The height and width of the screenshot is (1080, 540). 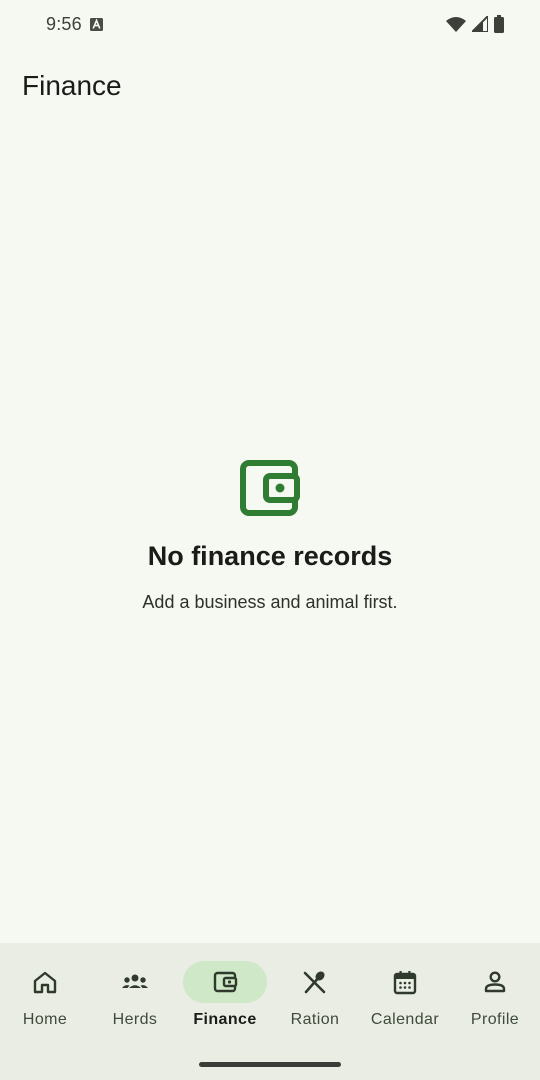 I want to click on utensils-icon, so click(x=314, y=982).